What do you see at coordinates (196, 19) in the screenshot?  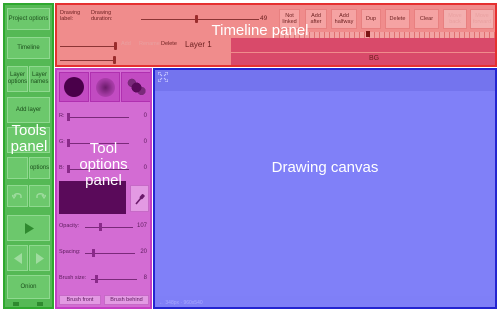 I see `duration-slider-thumb` at bounding box center [196, 19].